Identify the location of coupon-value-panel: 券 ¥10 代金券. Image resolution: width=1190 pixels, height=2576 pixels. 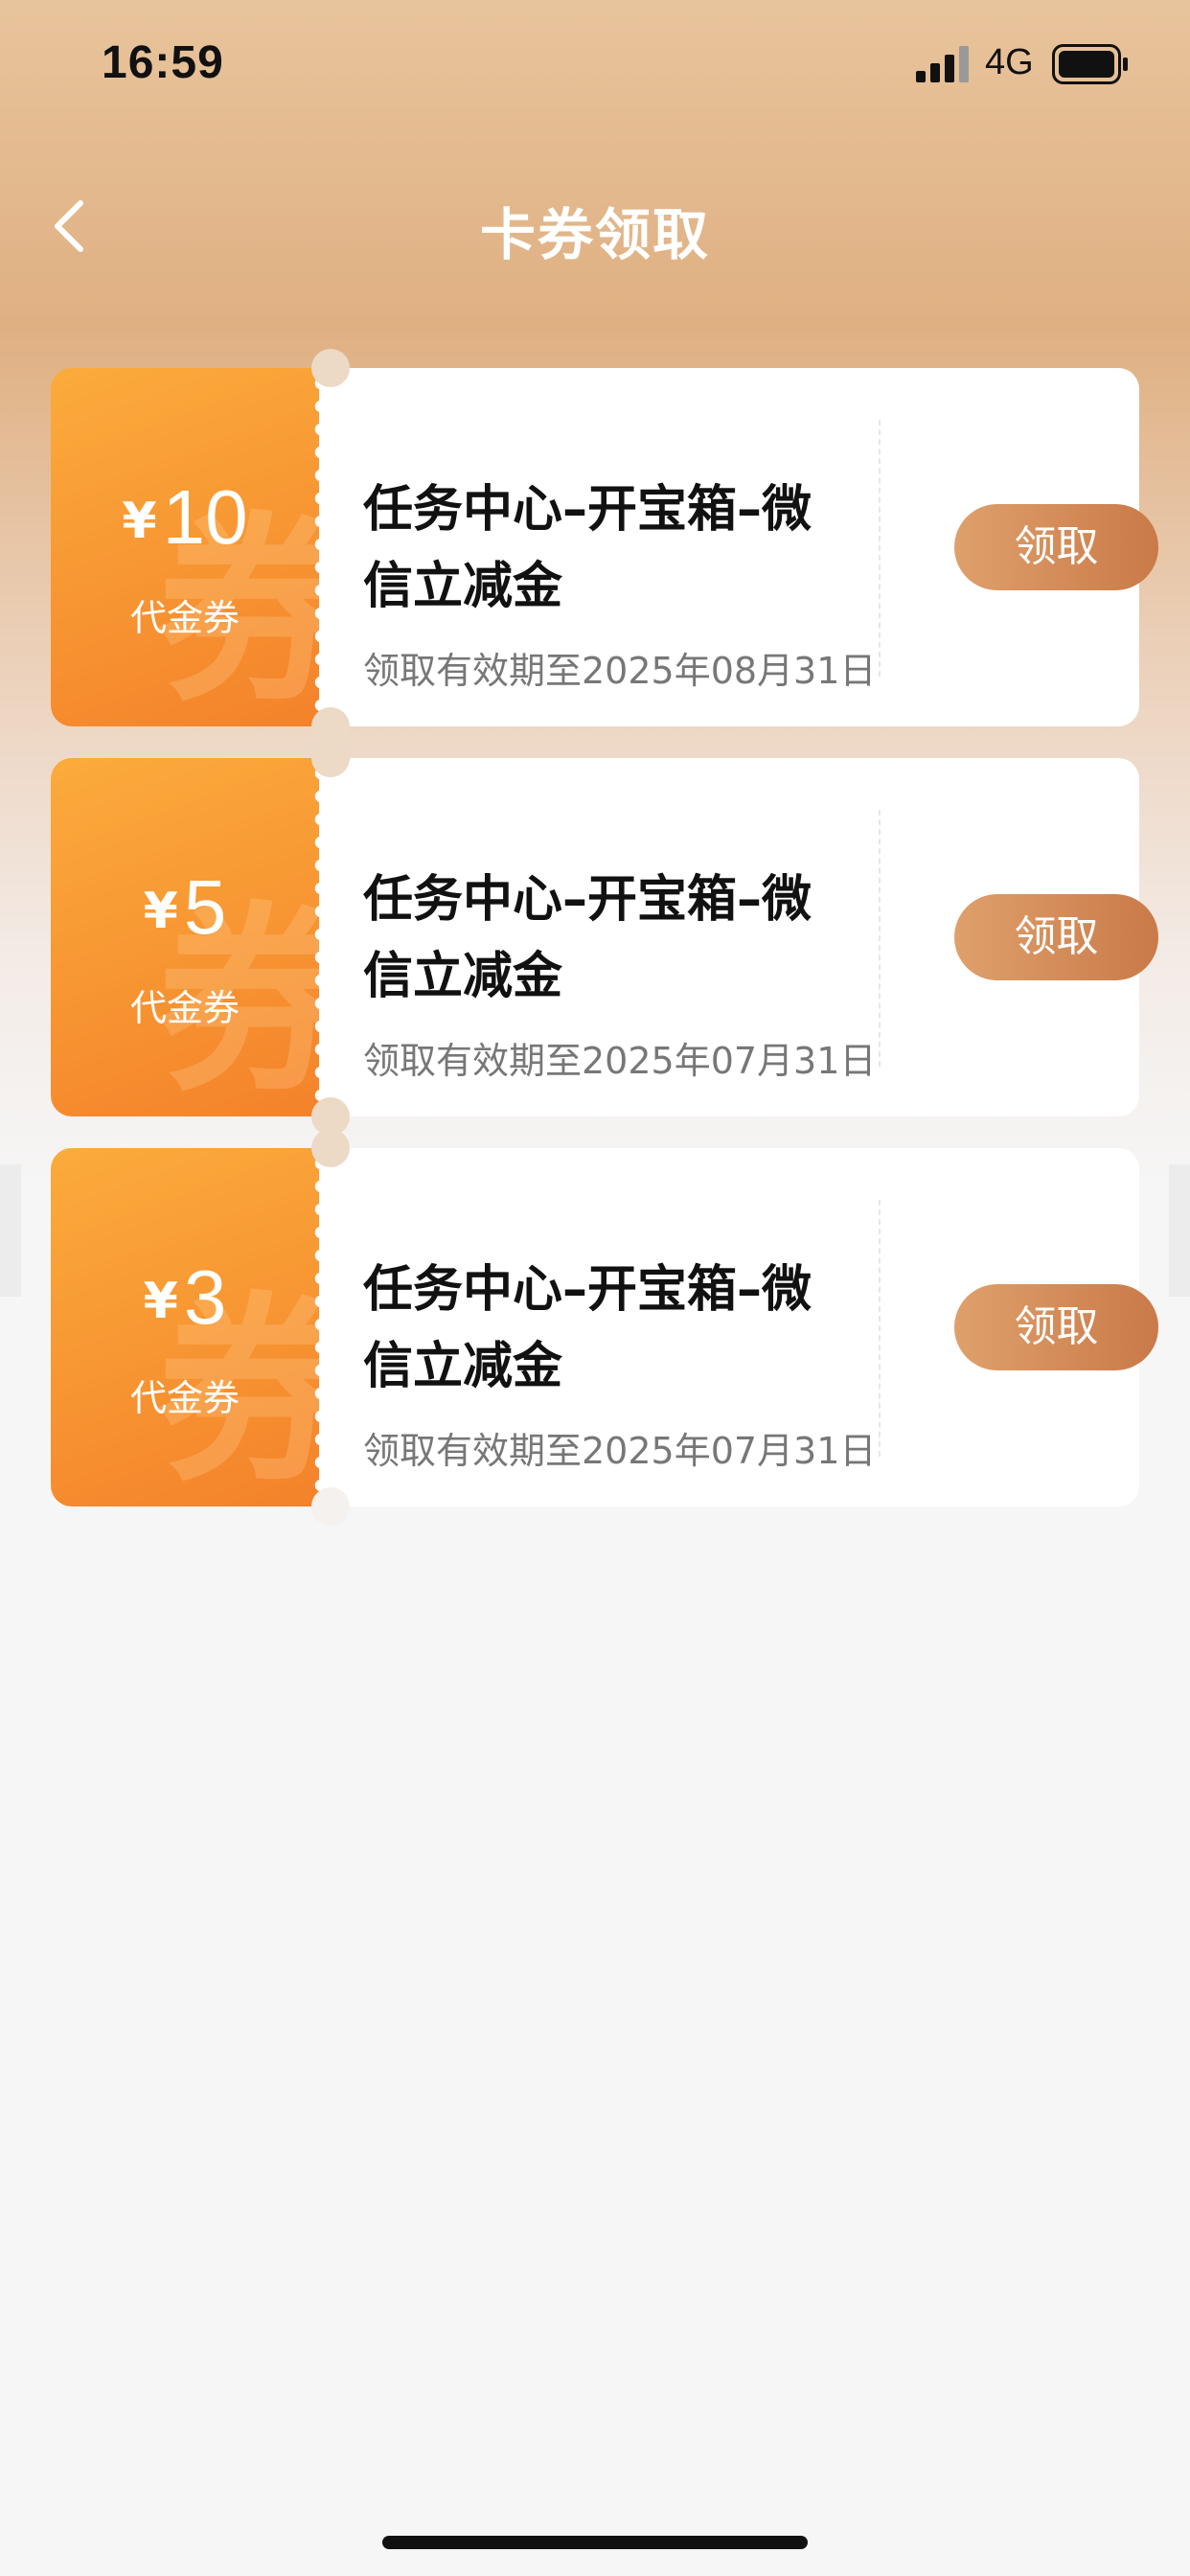
(185, 547).